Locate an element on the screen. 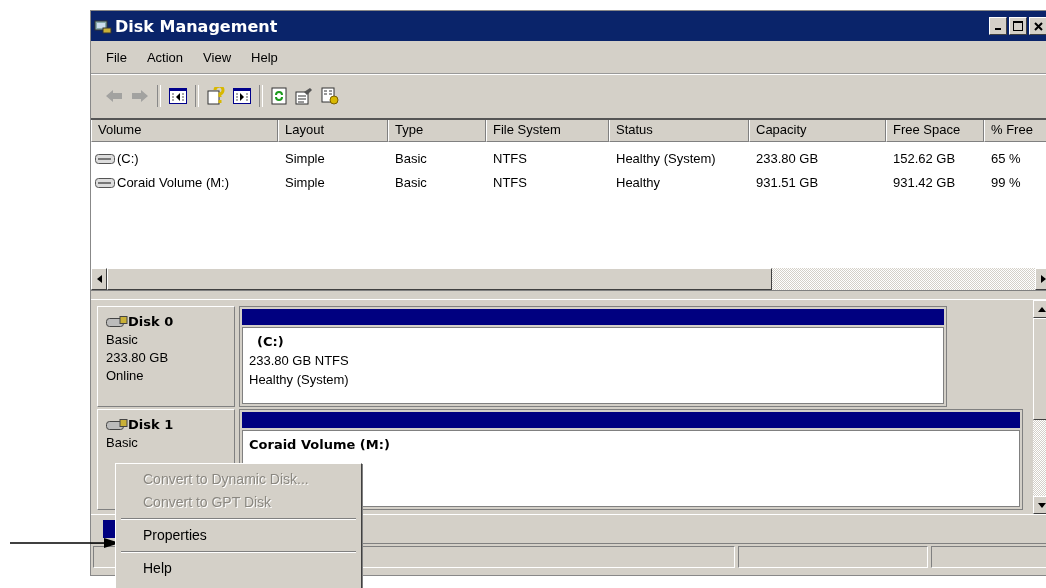 The image size is (1046, 588). partition-info: Healthy (System) is located at coordinates (299, 380).